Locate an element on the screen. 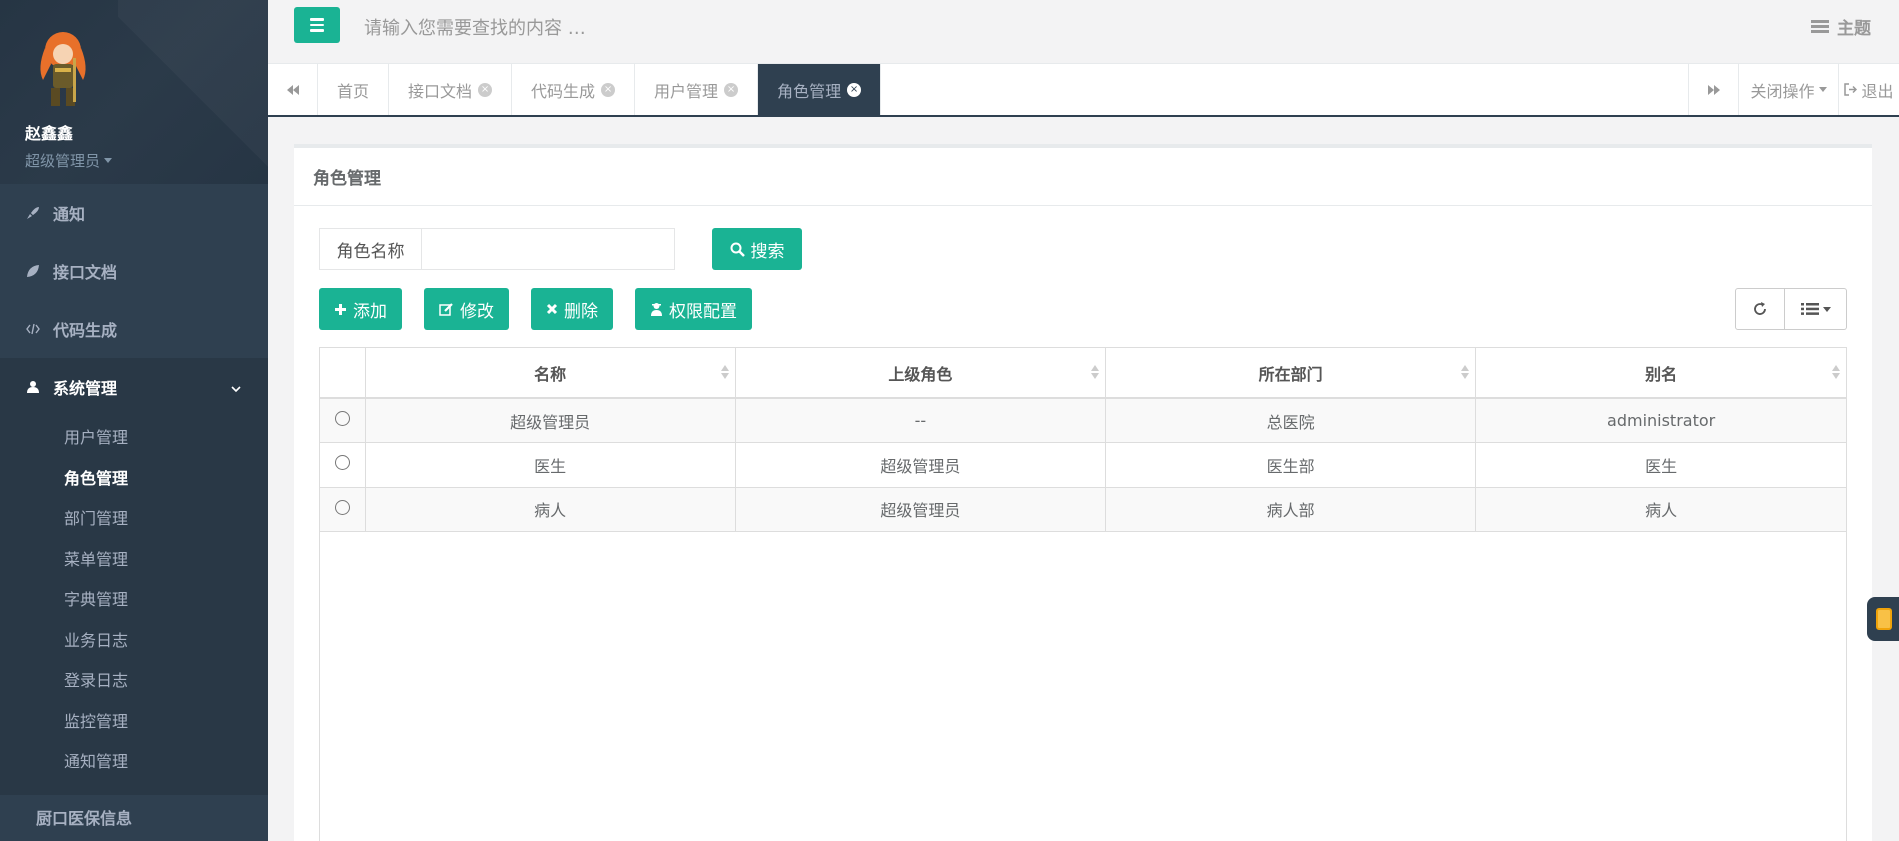 This screenshot has width=1899, height=841. backward-icon is located at coordinates (292, 89).